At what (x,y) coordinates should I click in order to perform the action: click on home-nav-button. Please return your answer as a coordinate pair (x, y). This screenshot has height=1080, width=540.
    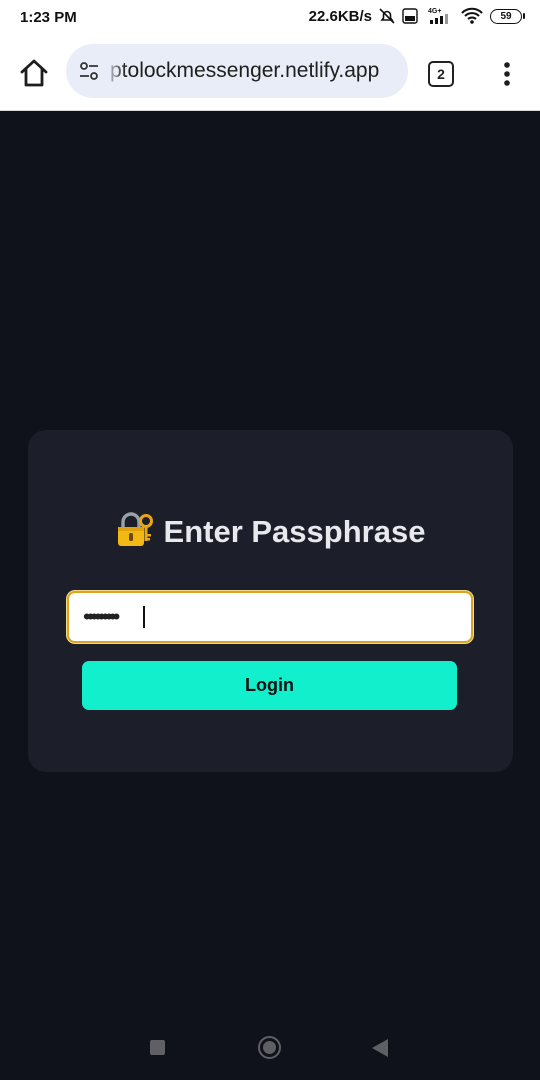
    Looking at the image, I should click on (269, 1047).